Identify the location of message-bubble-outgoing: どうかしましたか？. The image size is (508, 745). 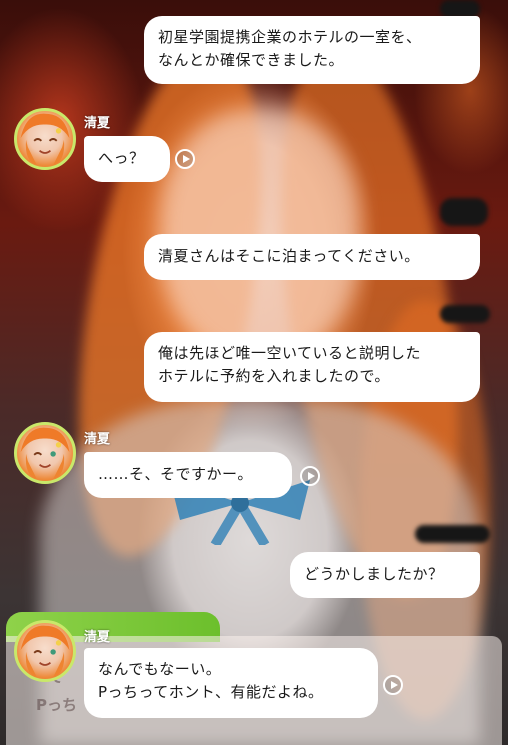
(385, 575).